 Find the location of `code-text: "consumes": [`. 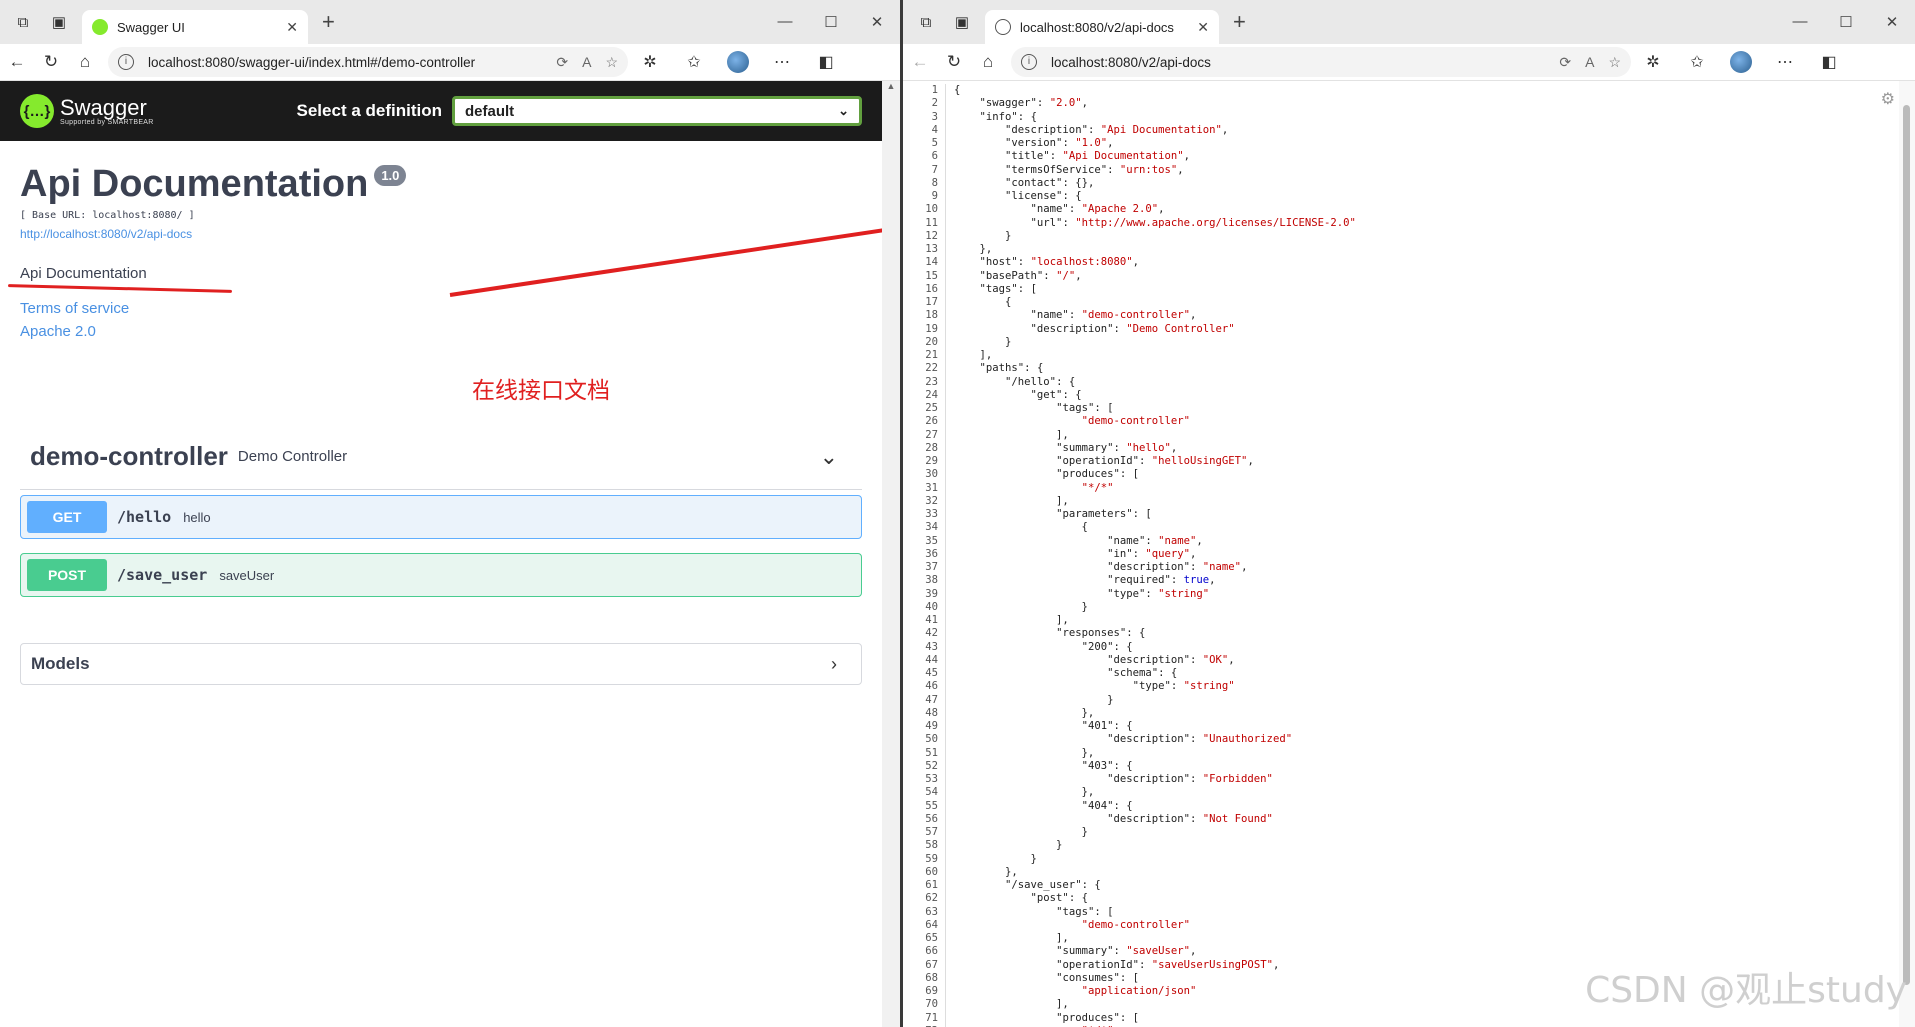

code-text: "consumes": [ is located at coordinates (1097, 977).